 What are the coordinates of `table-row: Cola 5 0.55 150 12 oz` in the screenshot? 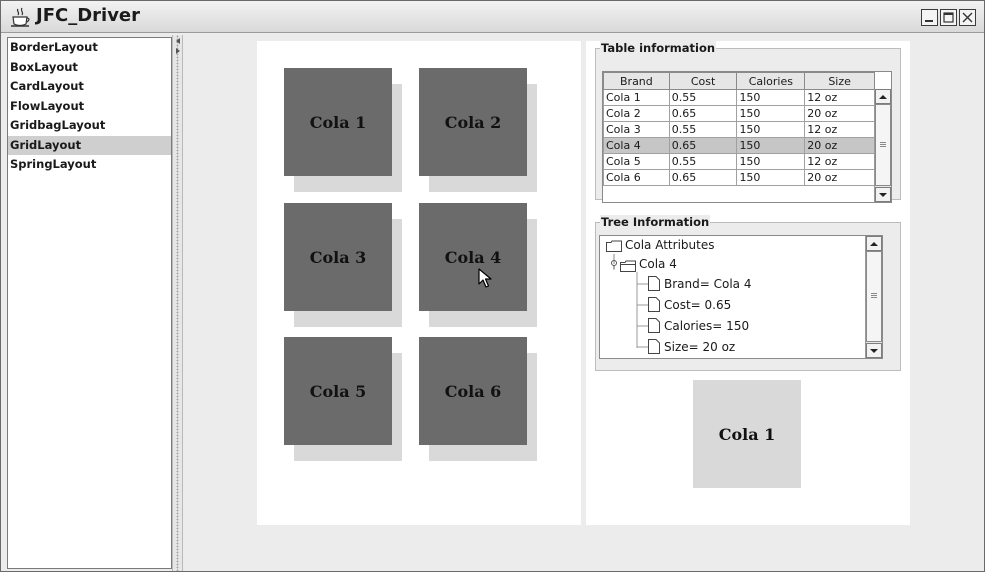 It's located at (739, 161).